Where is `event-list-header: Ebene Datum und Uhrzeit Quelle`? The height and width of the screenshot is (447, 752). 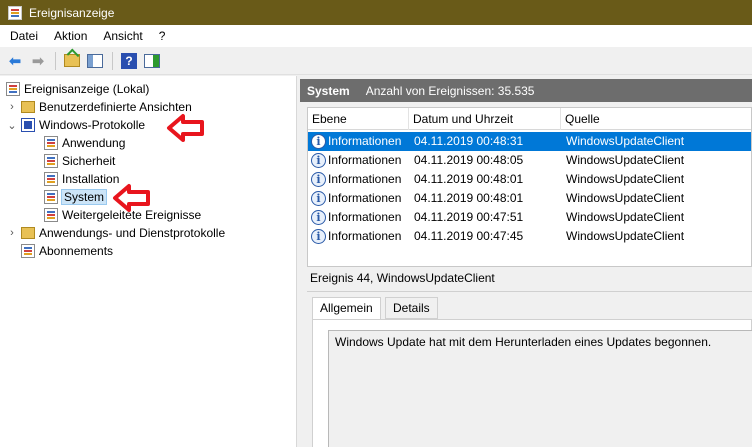
event-list-header: Ebene Datum und Uhrzeit Quelle is located at coordinates (529, 119).